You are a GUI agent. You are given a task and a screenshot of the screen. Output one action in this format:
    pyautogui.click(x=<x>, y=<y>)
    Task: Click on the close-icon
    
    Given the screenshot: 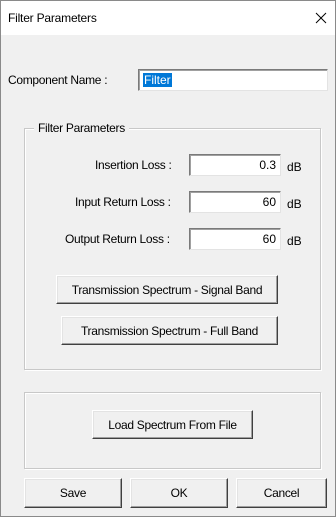 What is the action you would take?
    pyautogui.click(x=321, y=18)
    